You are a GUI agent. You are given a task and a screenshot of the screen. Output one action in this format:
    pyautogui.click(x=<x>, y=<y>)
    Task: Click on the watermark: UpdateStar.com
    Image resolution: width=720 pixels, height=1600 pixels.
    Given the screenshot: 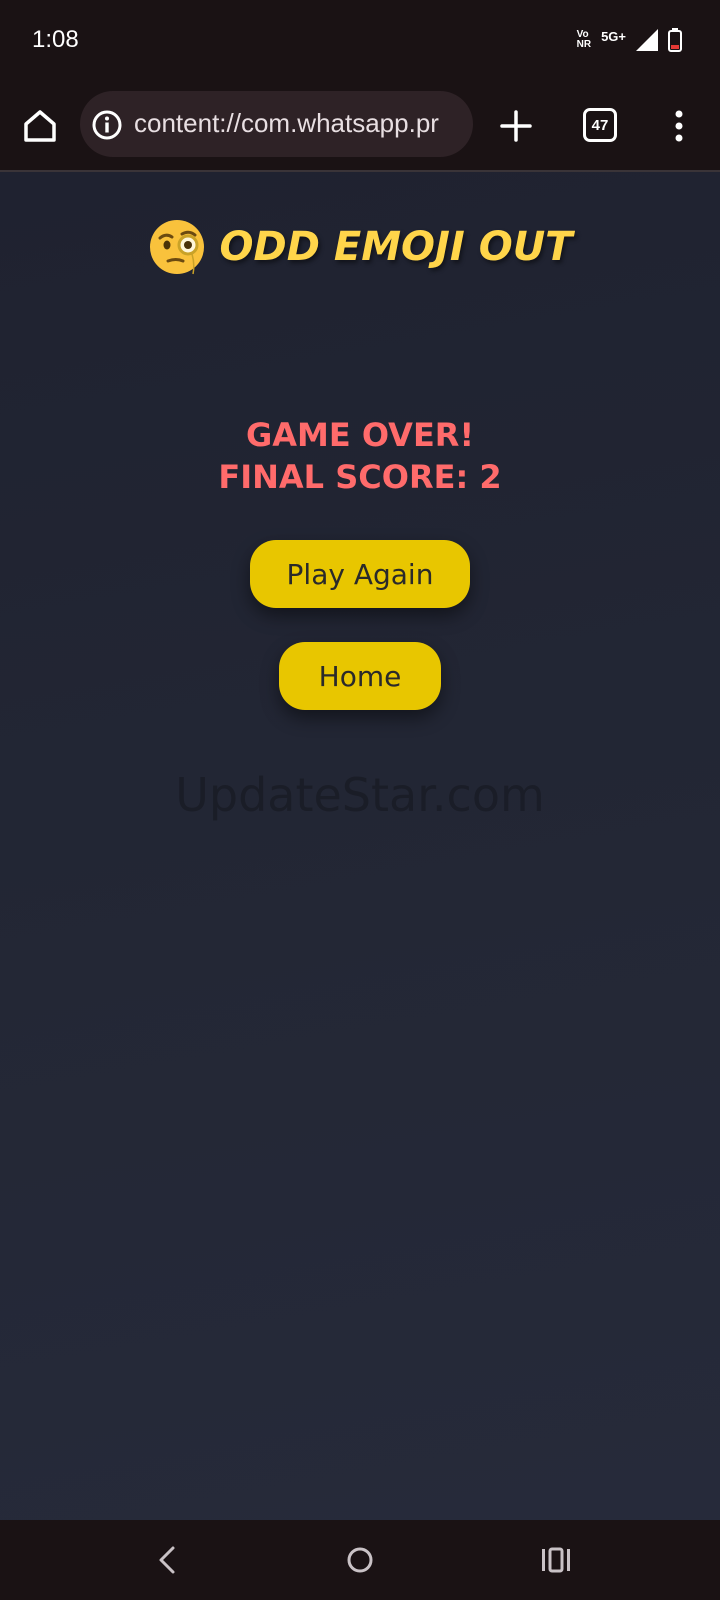 What is the action you would take?
    pyautogui.click(x=360, y=795)
    